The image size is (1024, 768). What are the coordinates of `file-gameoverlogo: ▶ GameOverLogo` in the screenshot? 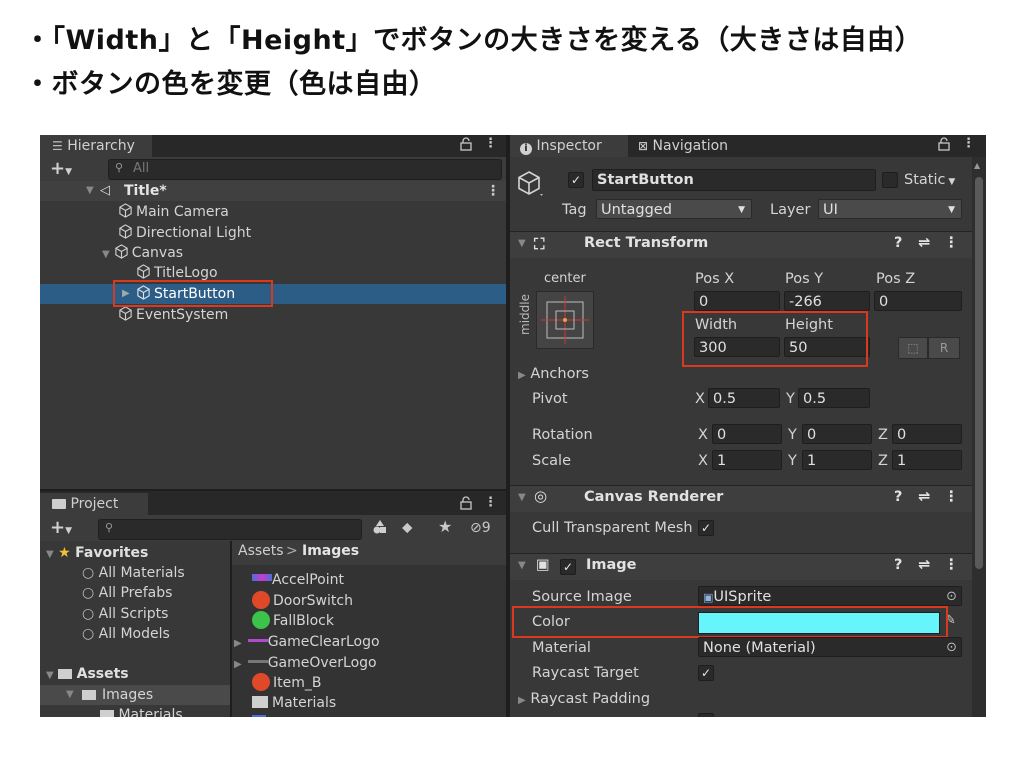 It's located at (305, 663).